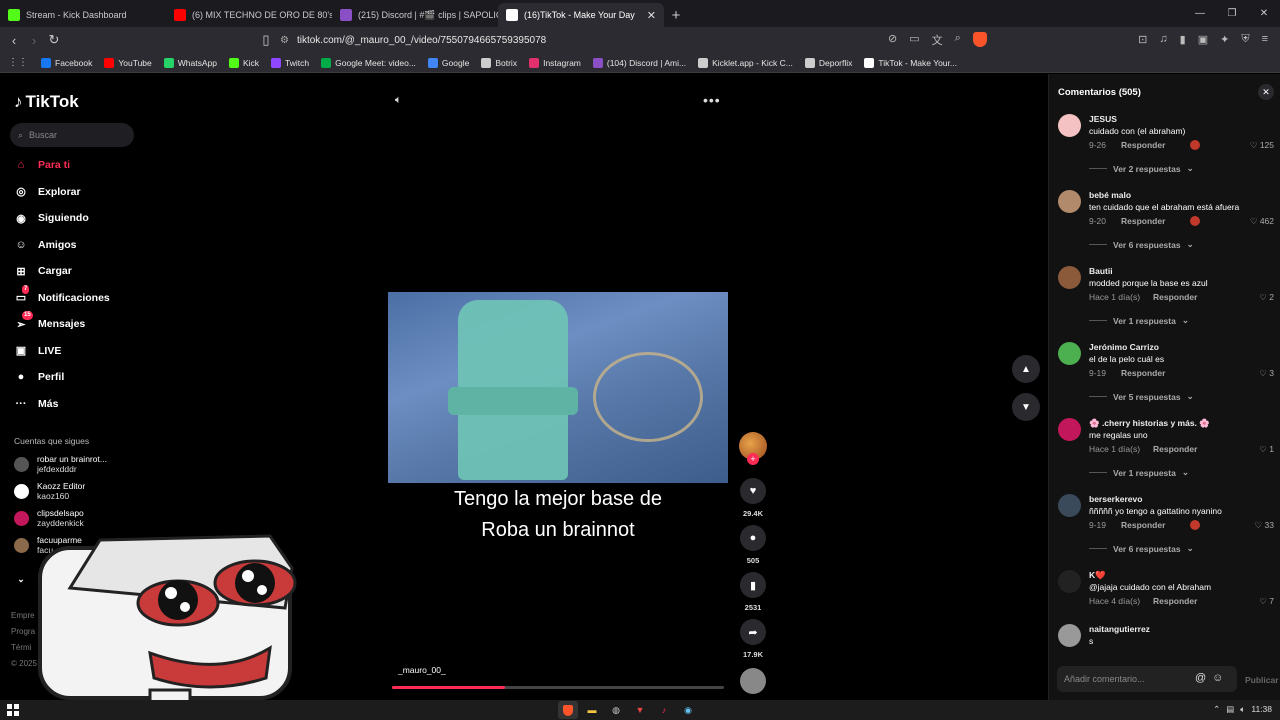 This screenshot has height=720, width=1280. I want to click on brave-shields-icon, so click(979, 39).